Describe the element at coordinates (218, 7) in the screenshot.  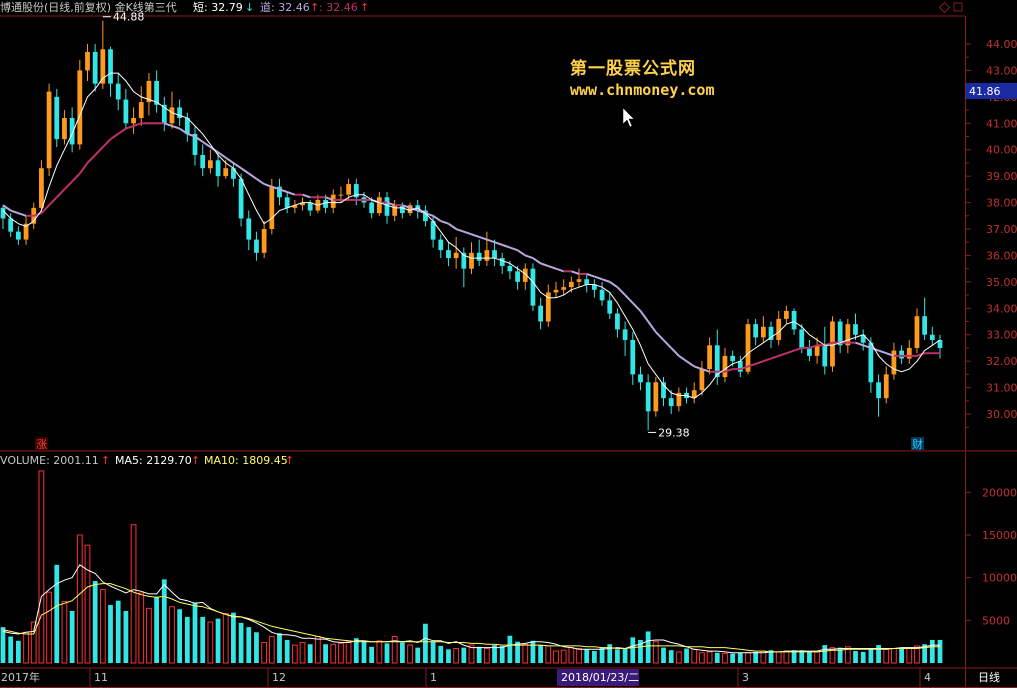
I see `short-line-value: 短: 32.79` at that location.